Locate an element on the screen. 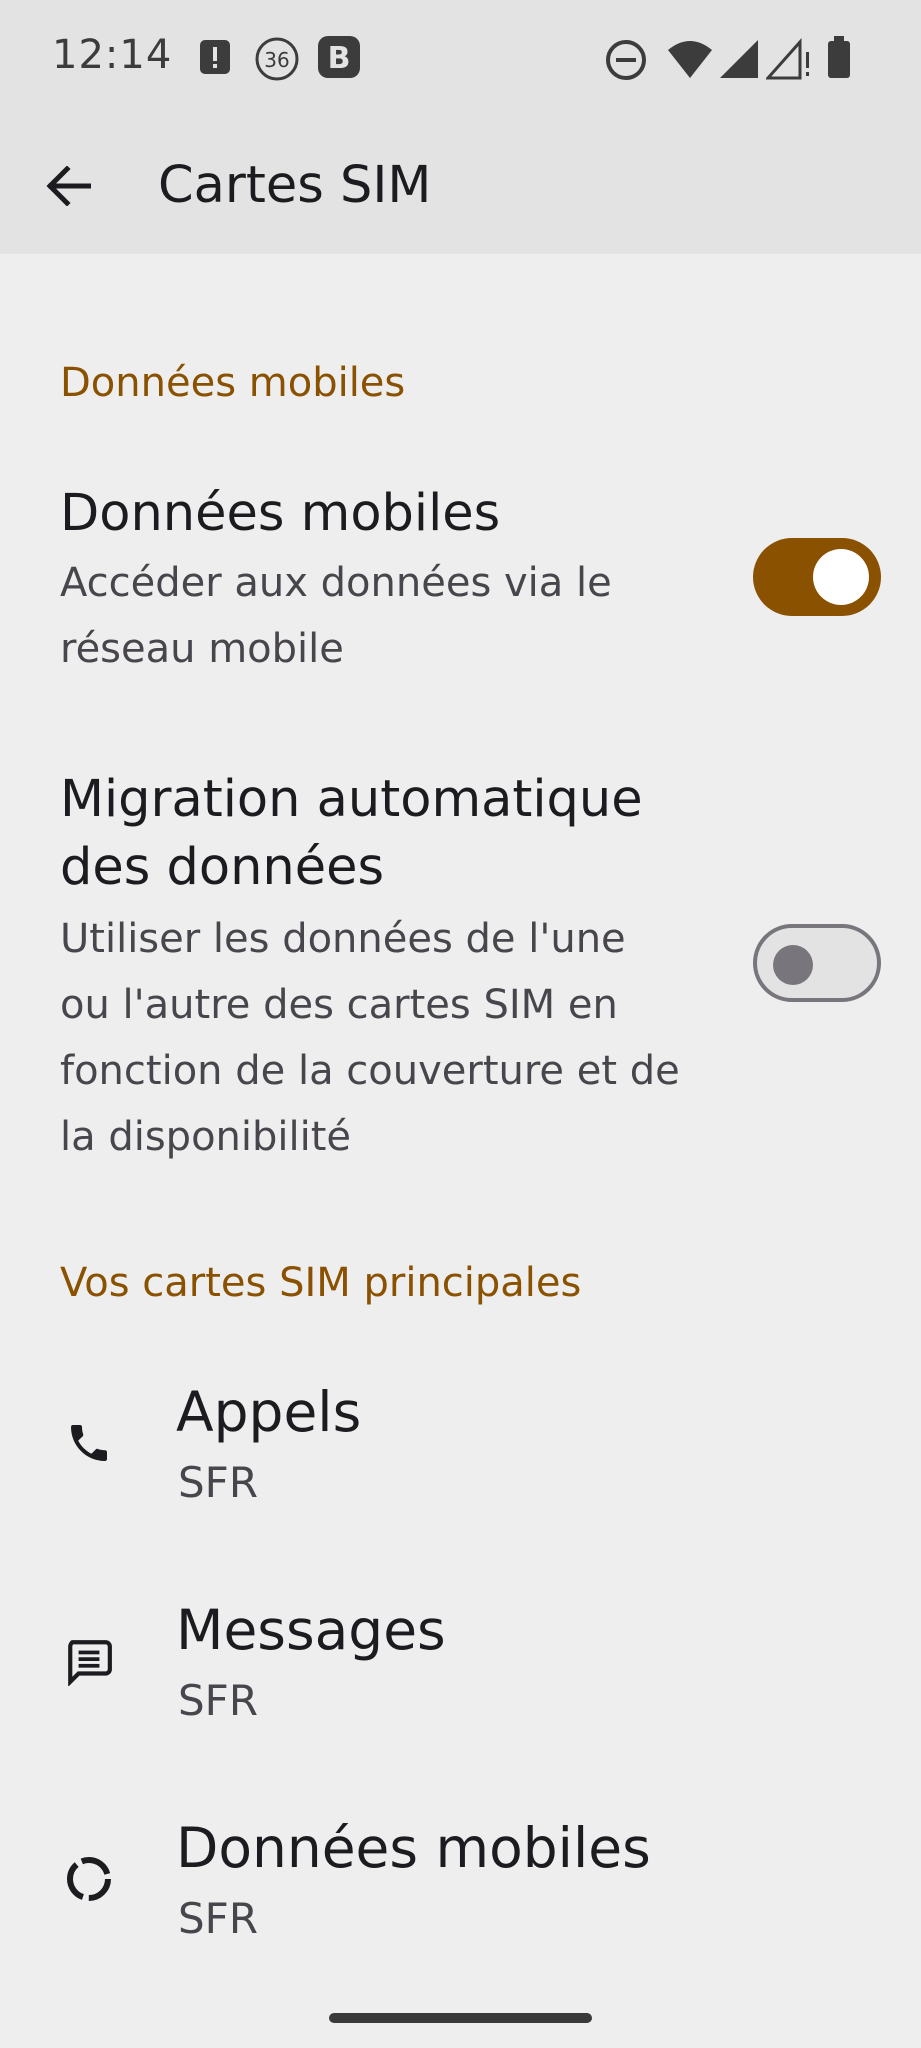  do-not-disturb-icon is located at coordinates (626, 62).